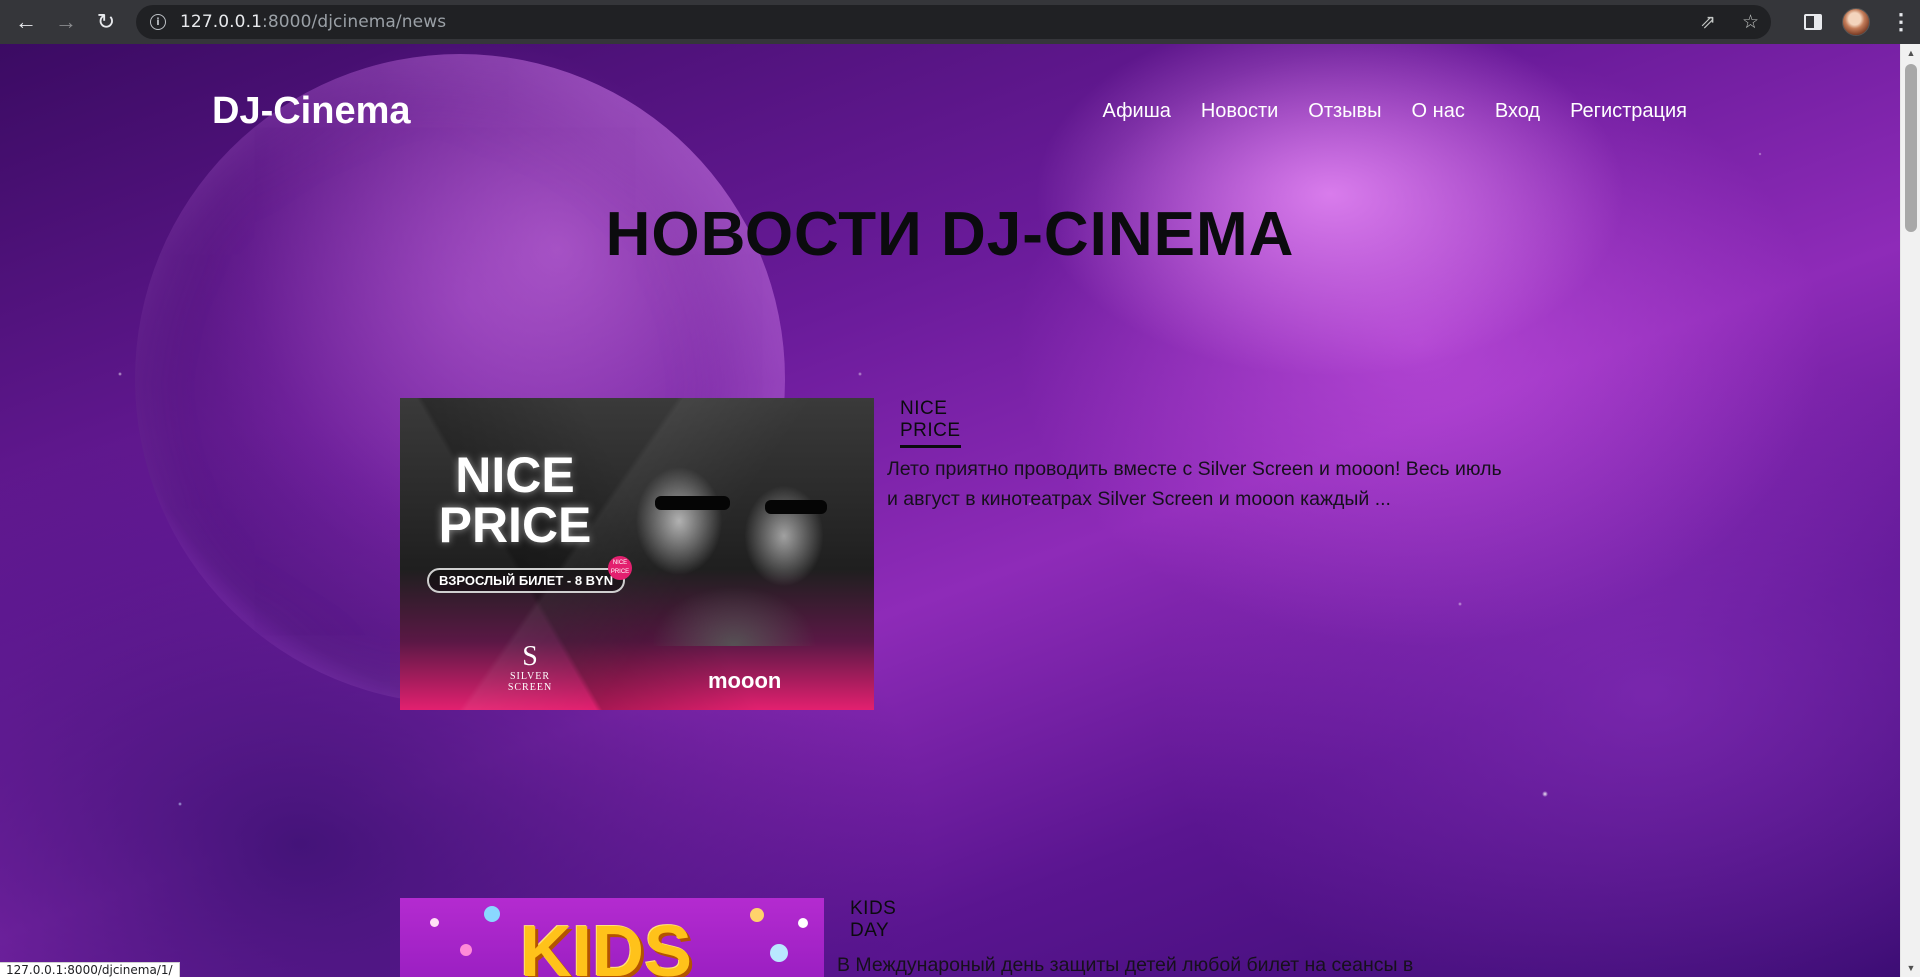  What do you see at coordinates (515, 525) in the screenshot?
I see `poster-headline-line2: PRICE` at bounding box center [515, 525].